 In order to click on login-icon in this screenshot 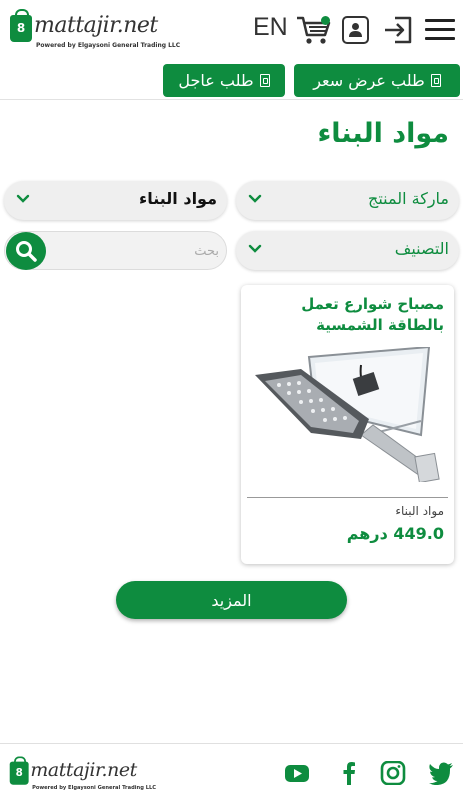, I will do `click(398, 30)`.